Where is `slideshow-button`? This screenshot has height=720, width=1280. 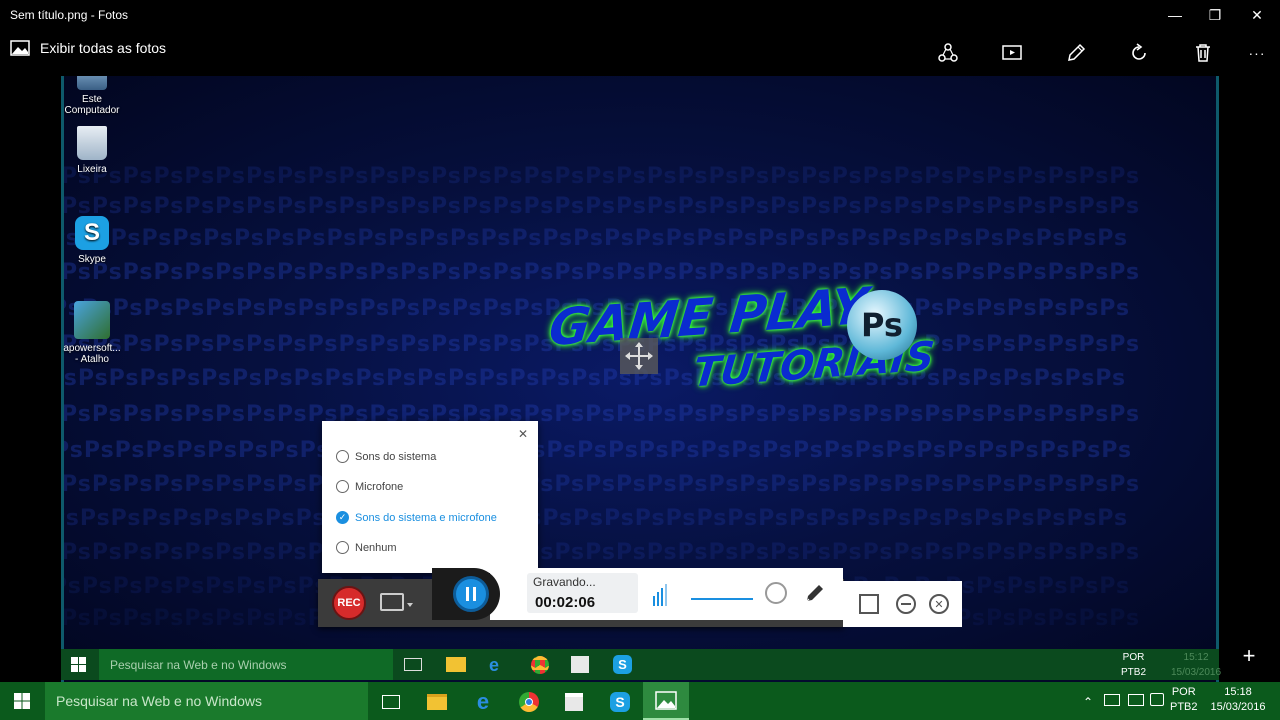
slideshow-button is located at coordinates (1012, 53).